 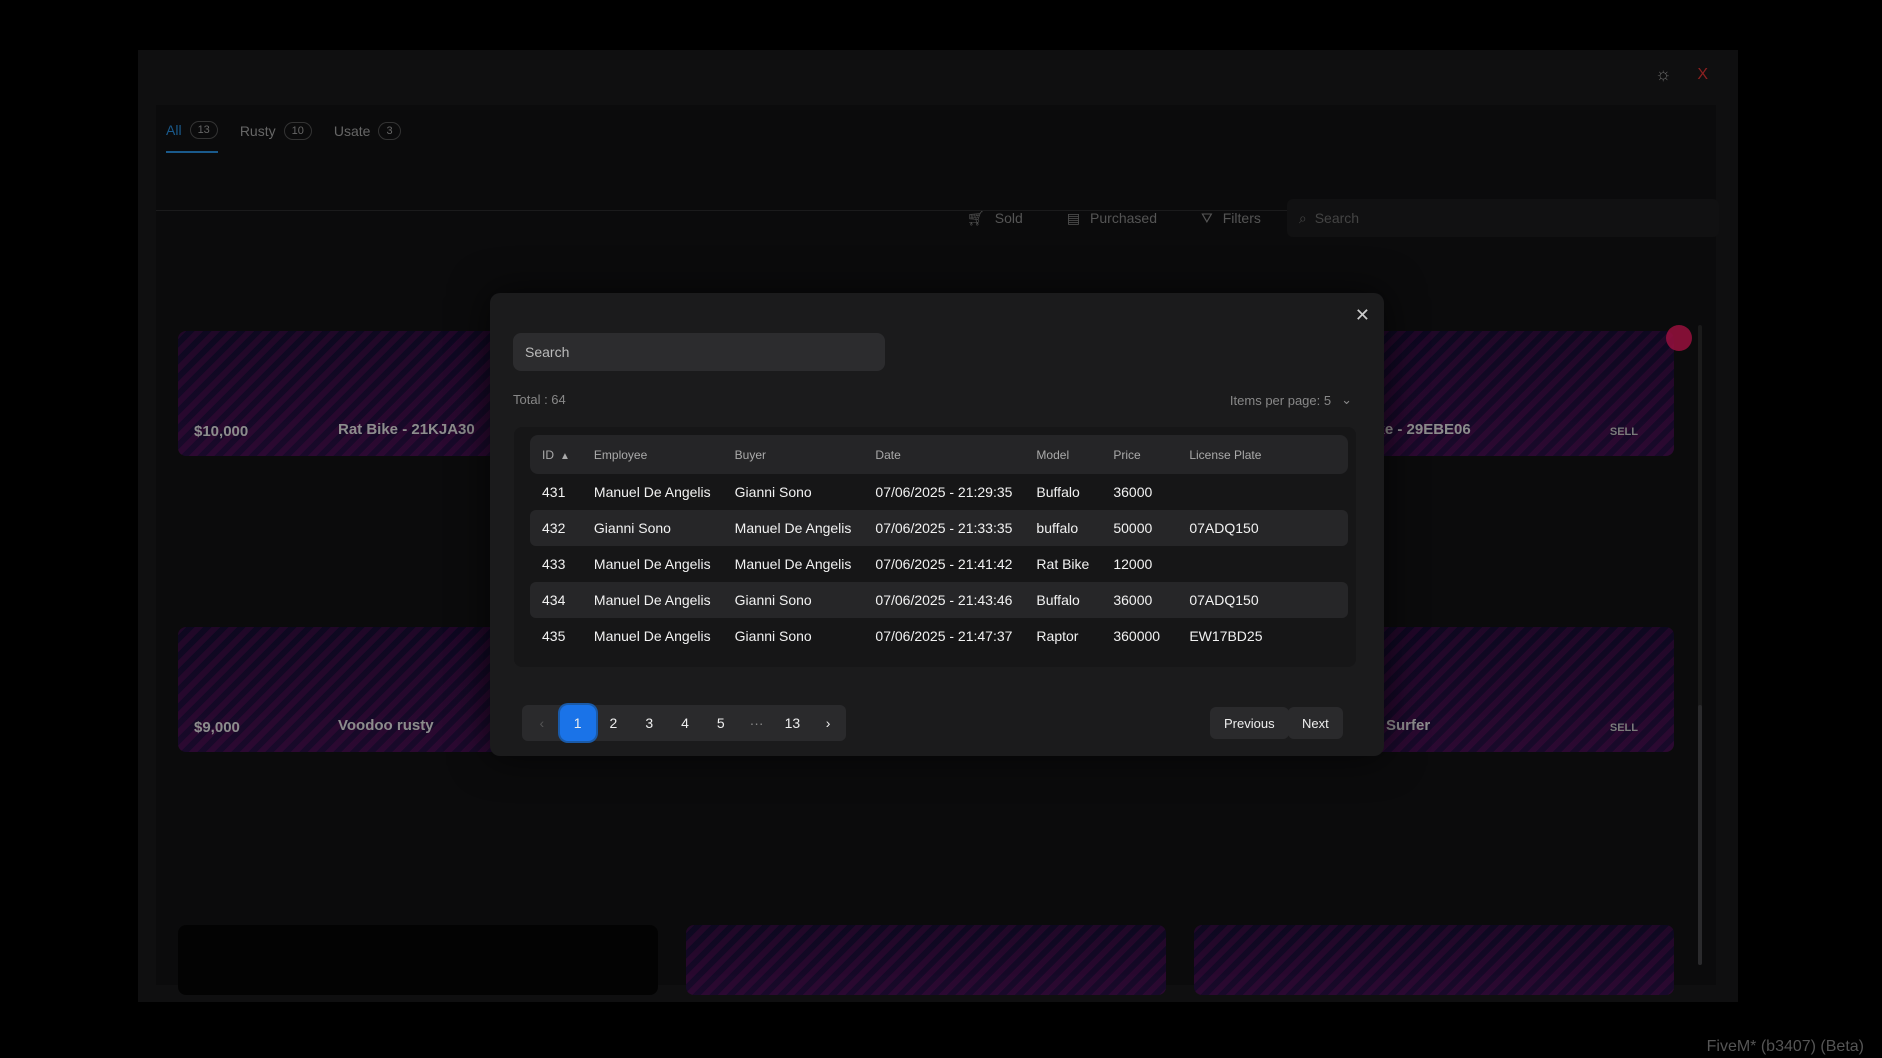 I want to click on header-label: Employee, so click(x=620, y=454).